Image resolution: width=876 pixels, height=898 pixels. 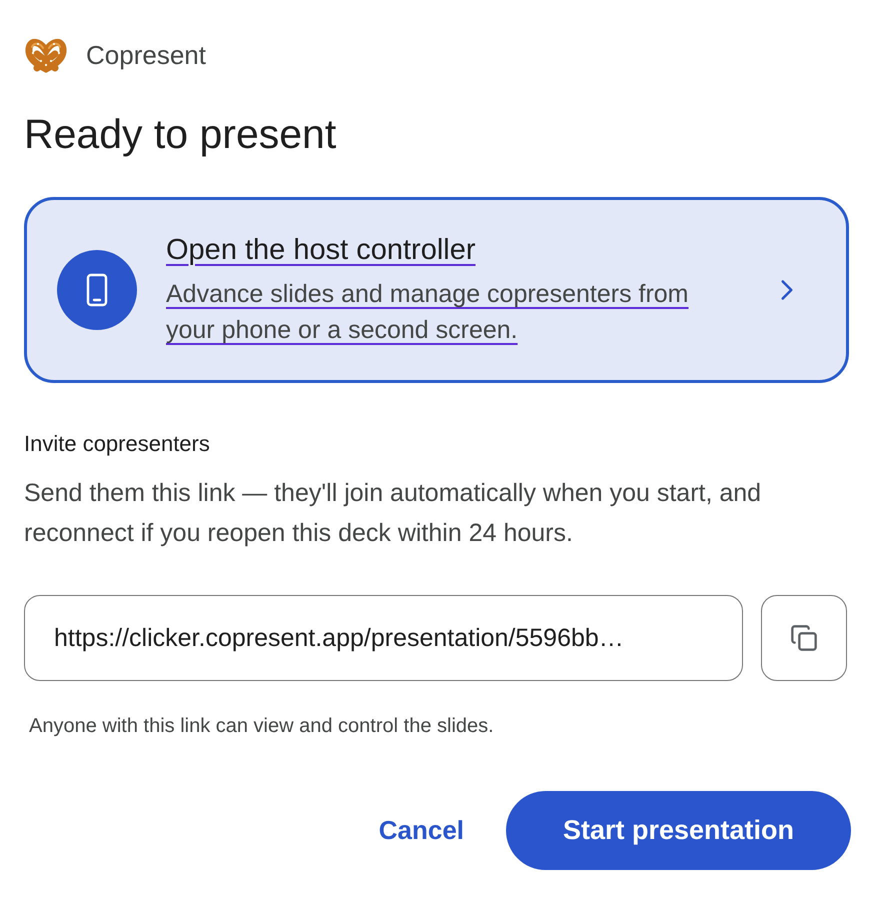 I want to click on phone-icon, so click(x=97, y=290).